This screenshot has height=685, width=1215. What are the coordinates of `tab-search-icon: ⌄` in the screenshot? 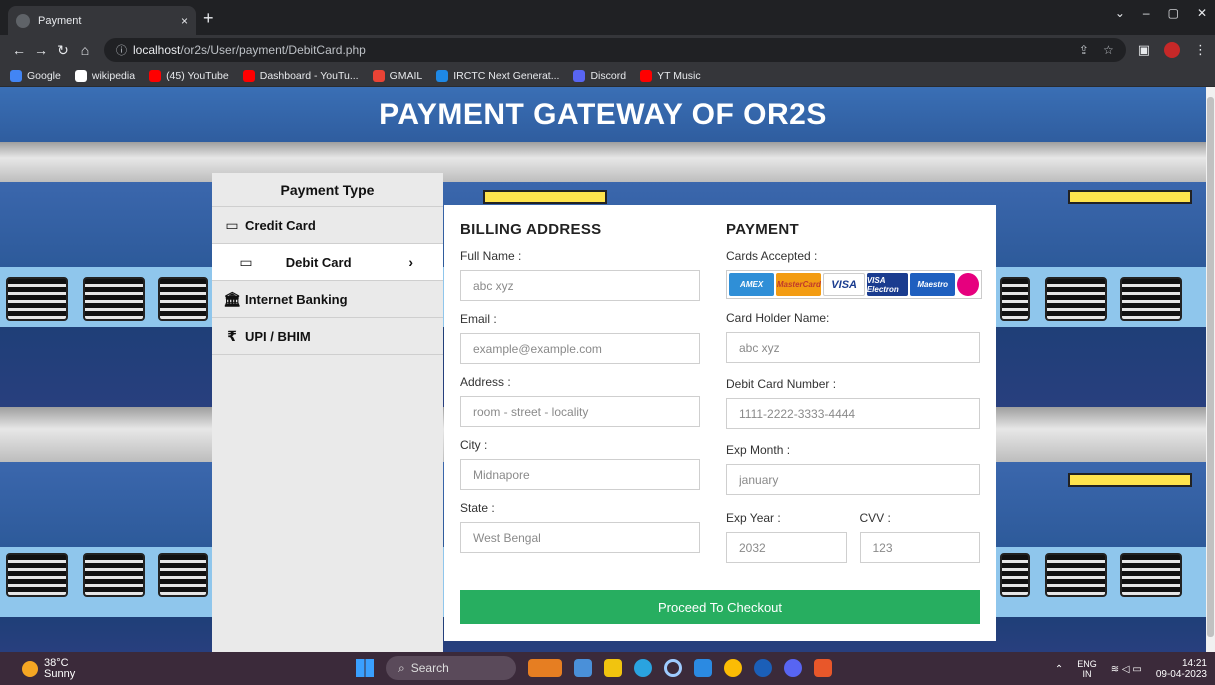 It's located at (1120, 13).